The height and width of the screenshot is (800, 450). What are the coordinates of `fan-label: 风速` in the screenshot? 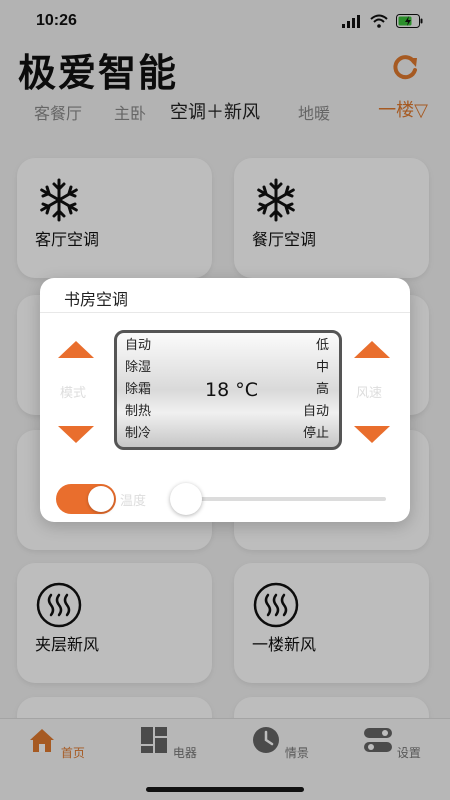 It's located at (369, 393).